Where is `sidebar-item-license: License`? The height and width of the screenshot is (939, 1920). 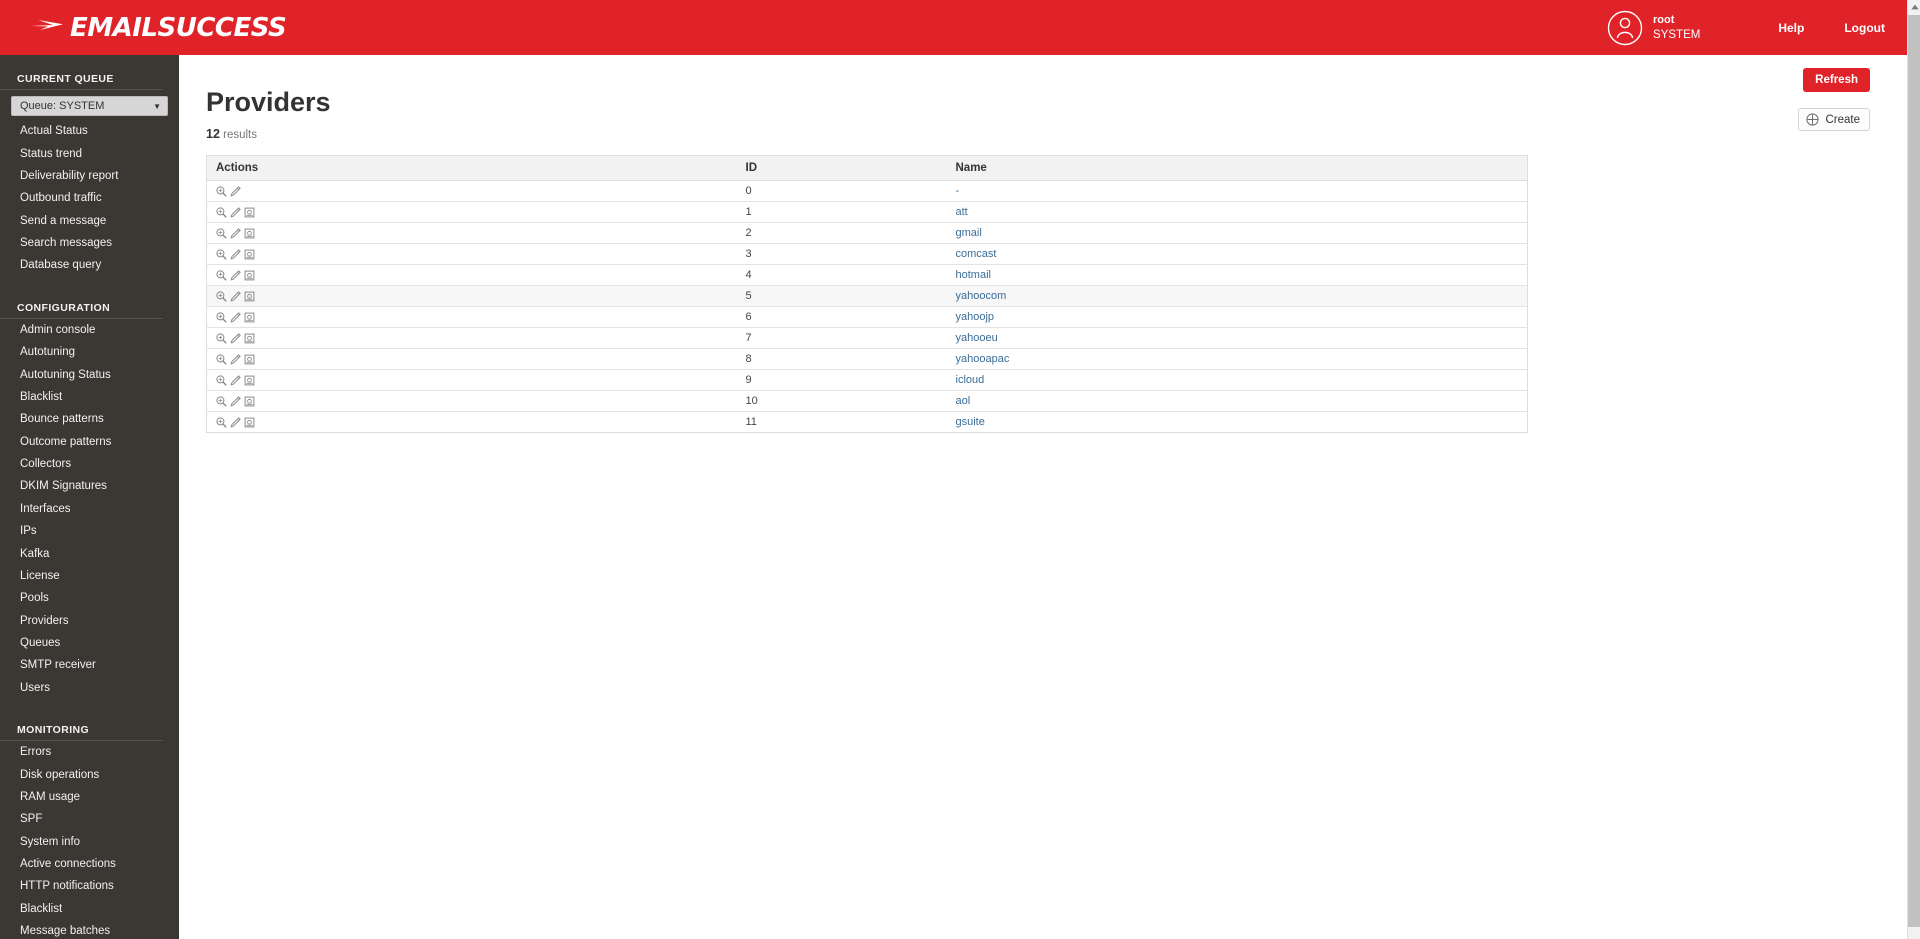
sidebar-item-license: License is located at coordinates (89, 576).